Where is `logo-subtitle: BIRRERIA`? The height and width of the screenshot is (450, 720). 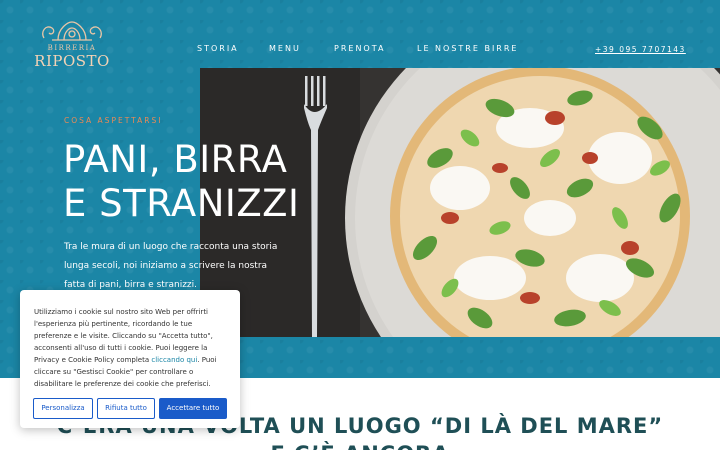
logo-subtitle: BIRRERIA is located at coordinates (72, 48).